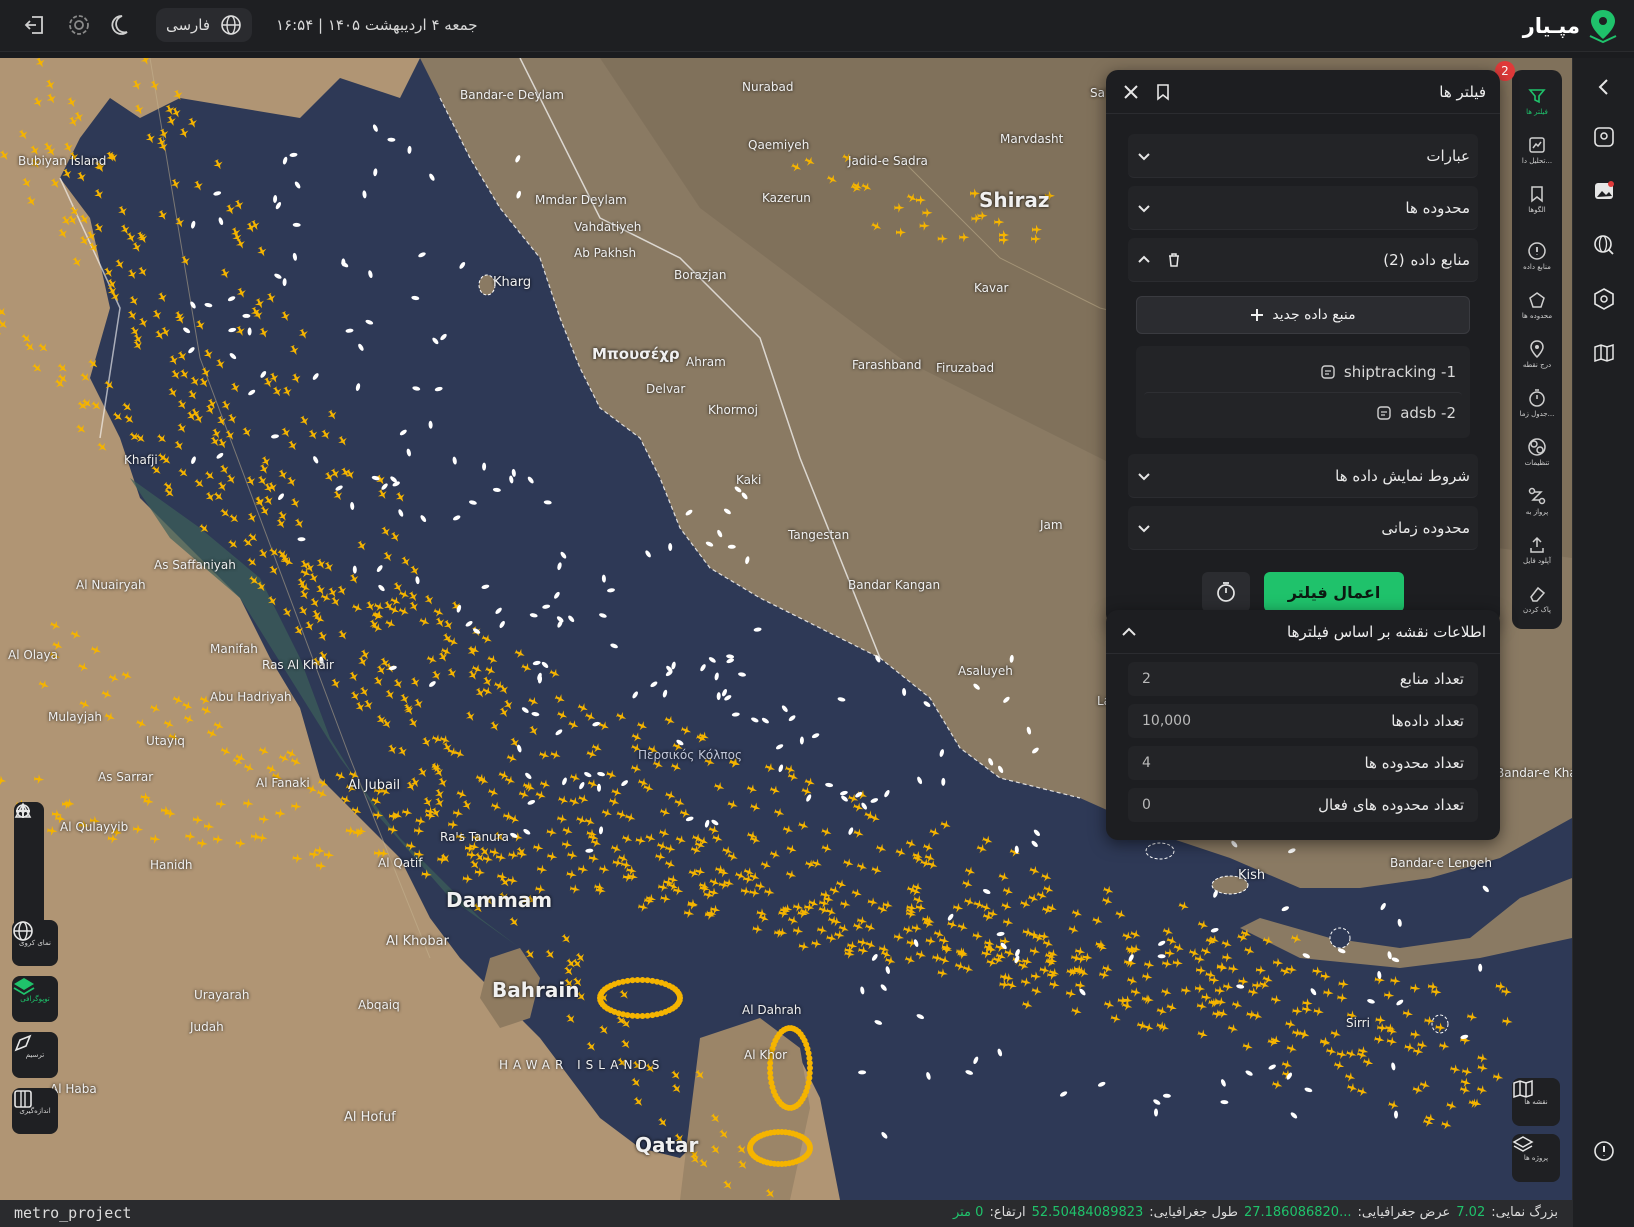 The height and width of the screenshot is (1227, 1634). Describe the element at coordinates (1537, 100) in the screenshot. I see `tool-filters: فیلتر ها` at that location.